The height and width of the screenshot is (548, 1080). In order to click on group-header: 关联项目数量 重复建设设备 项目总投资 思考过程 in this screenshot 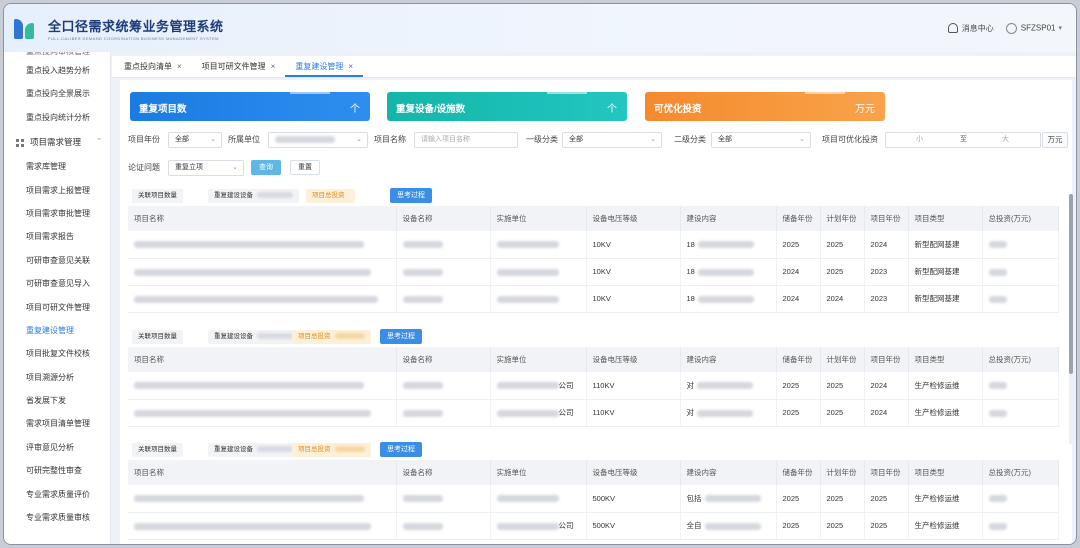, I will do `click(593, 450)`.